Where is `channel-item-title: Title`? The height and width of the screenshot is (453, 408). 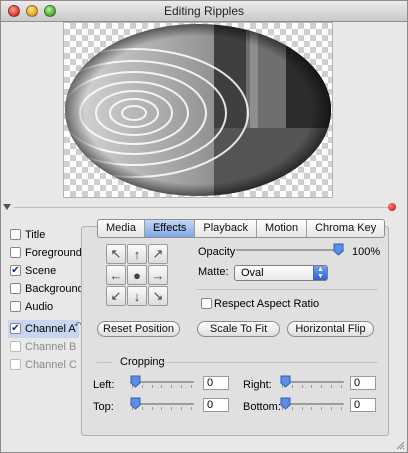
channel-item-title: Title is located at coordinates (47, 235).